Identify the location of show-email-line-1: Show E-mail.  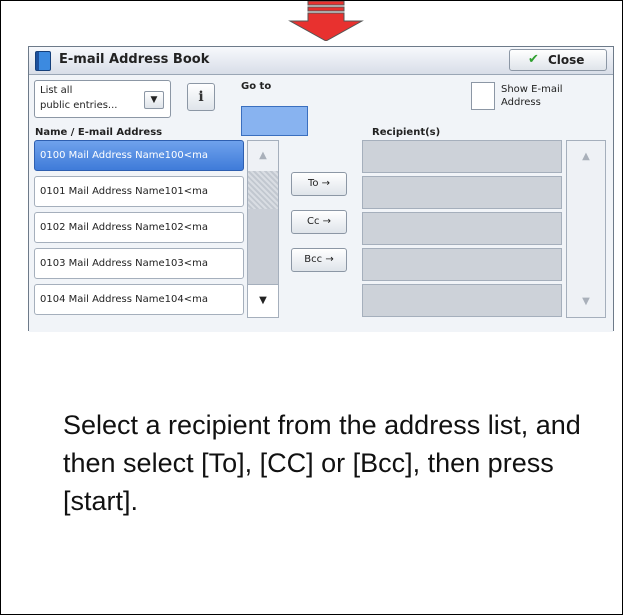
(532, 89).